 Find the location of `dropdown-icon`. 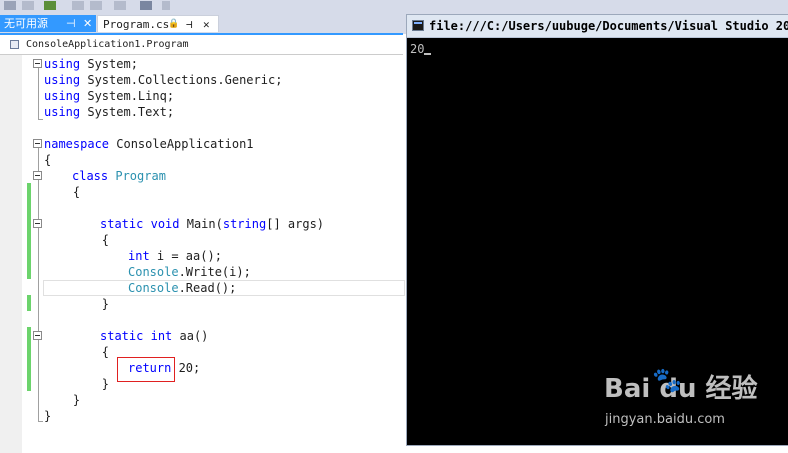

dropdown-icon is located at coordinates (166, 5).